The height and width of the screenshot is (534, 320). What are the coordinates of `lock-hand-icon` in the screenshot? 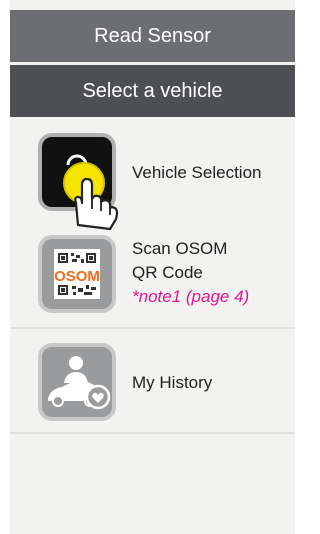 It's located at (83, 185).